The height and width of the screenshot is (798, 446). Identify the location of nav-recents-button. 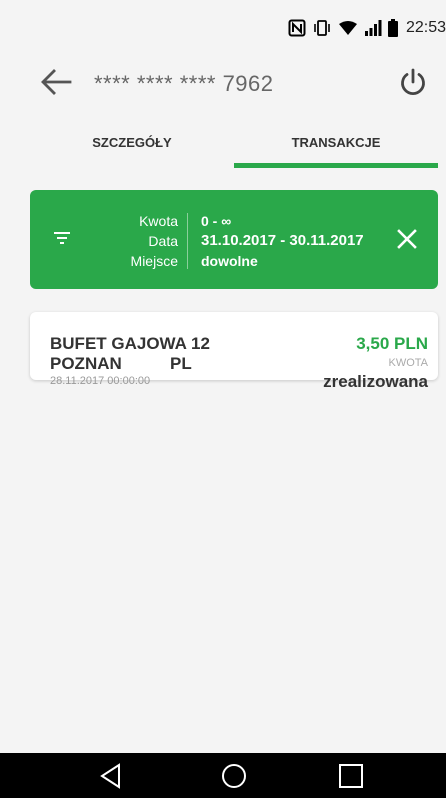
(351, 776).